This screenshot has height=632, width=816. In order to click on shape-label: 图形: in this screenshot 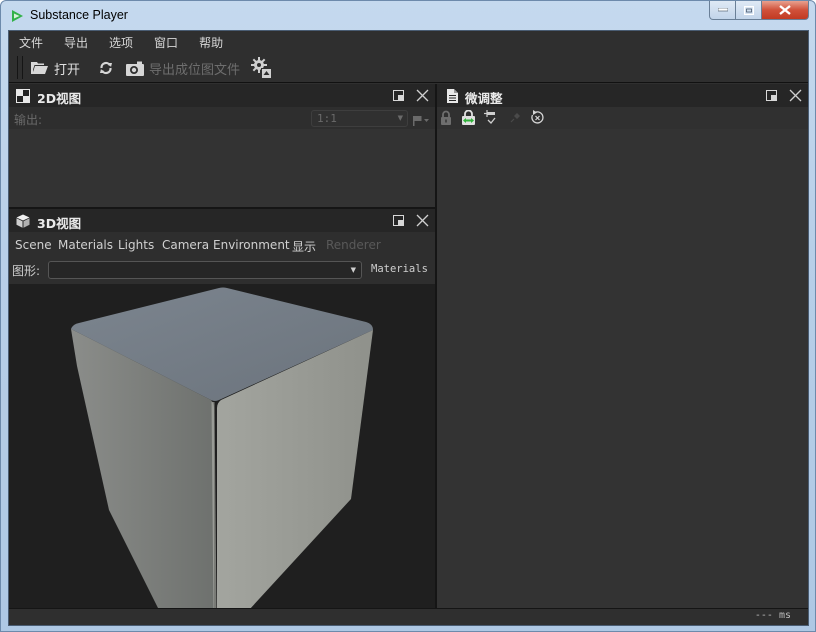, I will do `click(26, 271)`.